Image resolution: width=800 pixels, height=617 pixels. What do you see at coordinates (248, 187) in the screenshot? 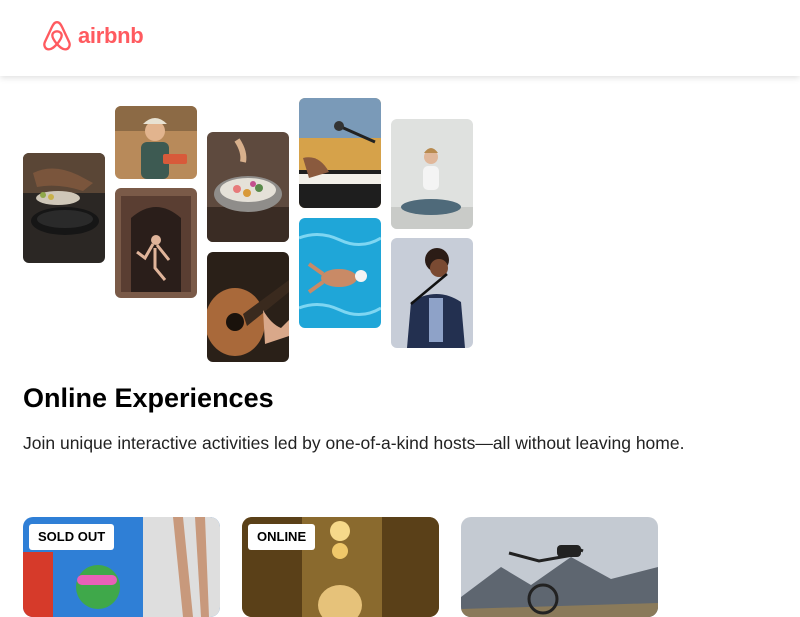
I see `collage-photo-plated-dish` at bounding box center [248, 187].